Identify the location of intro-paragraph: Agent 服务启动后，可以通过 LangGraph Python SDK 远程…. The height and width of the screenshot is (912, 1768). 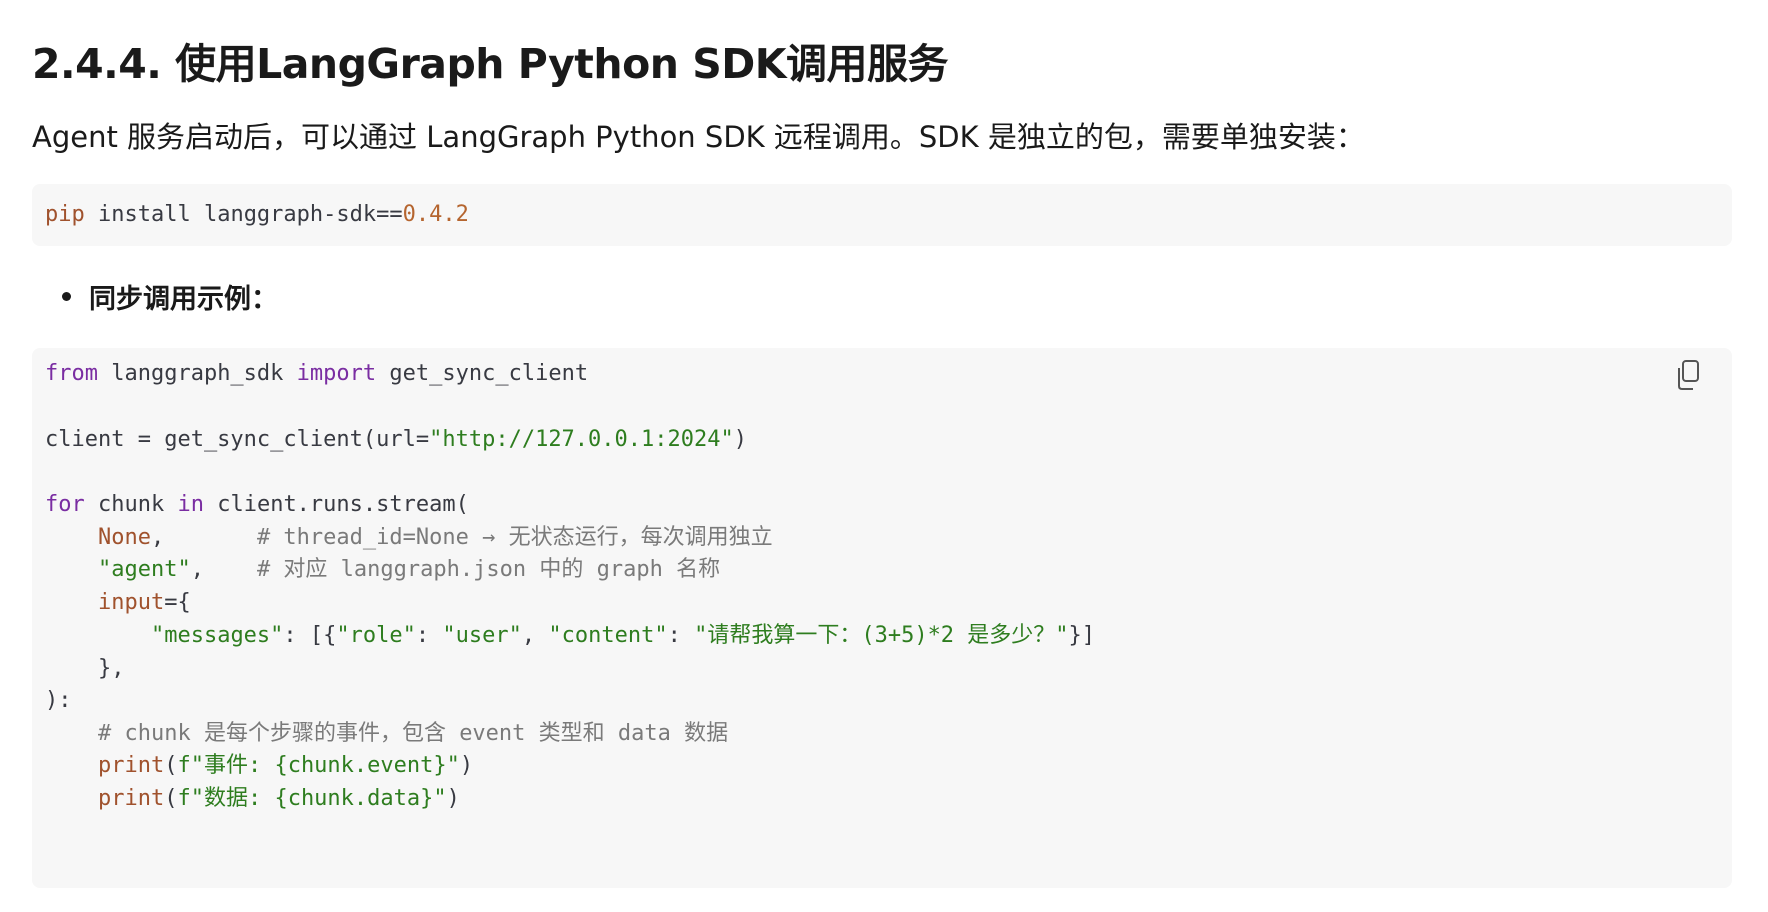
(698, 137).